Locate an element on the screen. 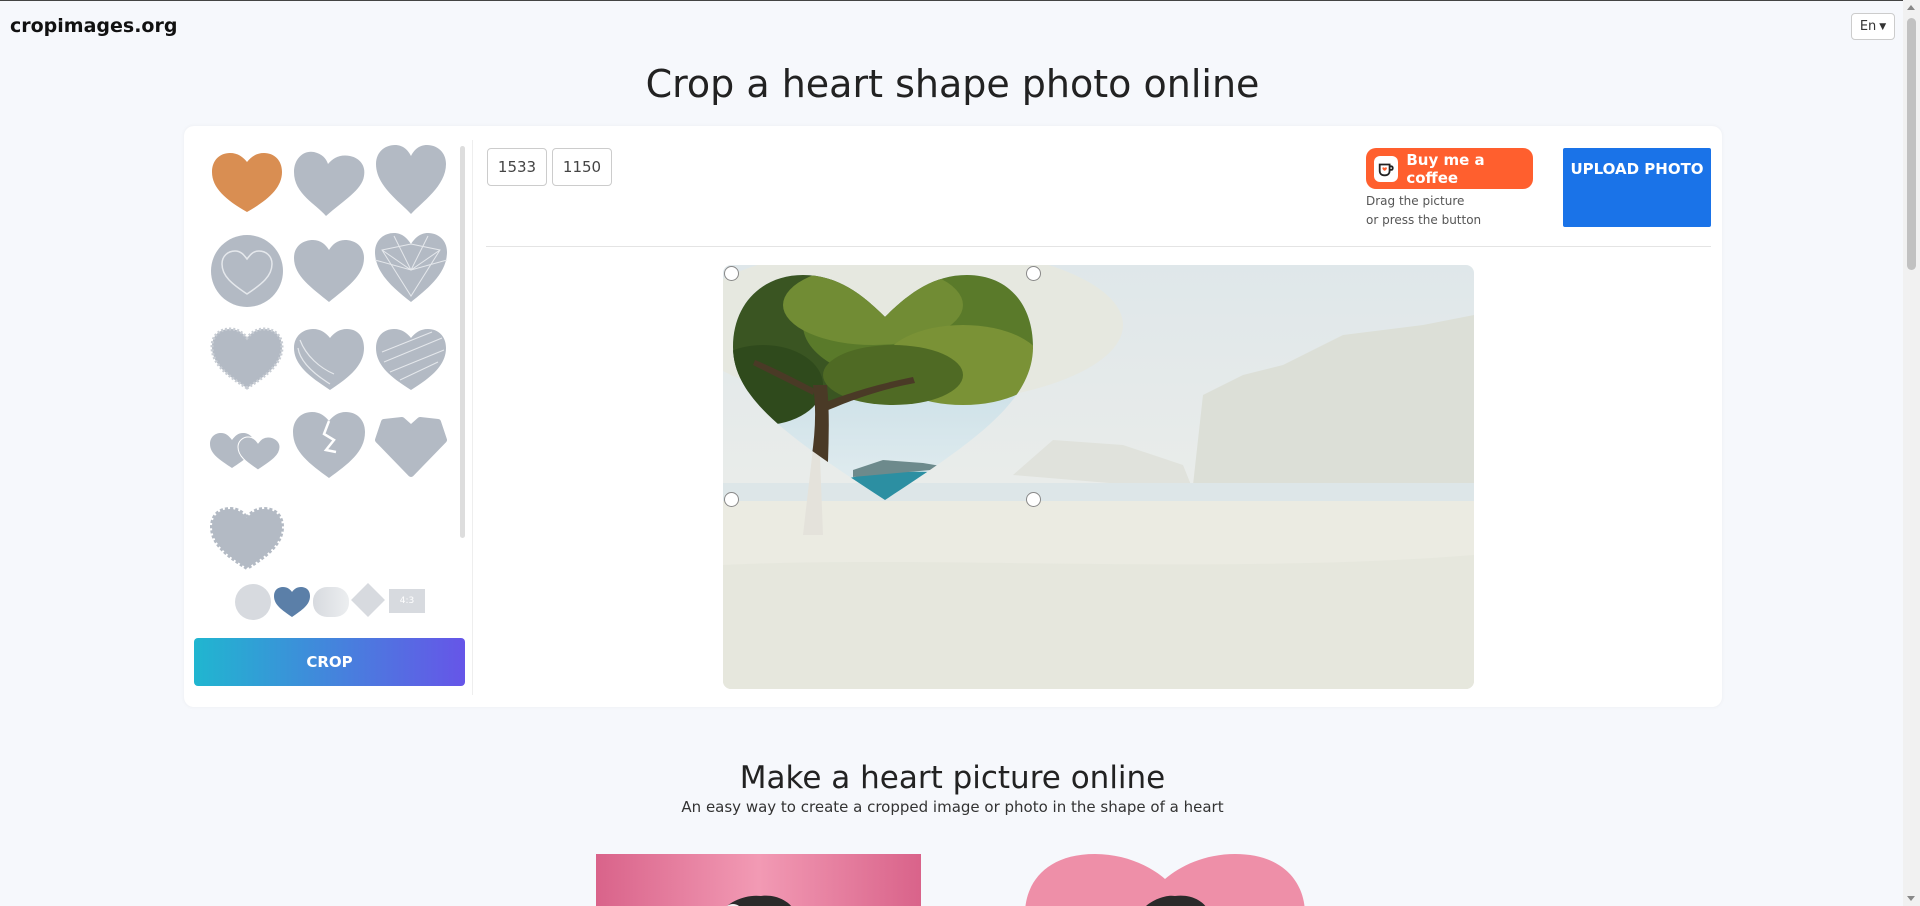 This screenshot has height=906, width=1920. crop-handle-bottom-right is located at coordinates (1033, 499).